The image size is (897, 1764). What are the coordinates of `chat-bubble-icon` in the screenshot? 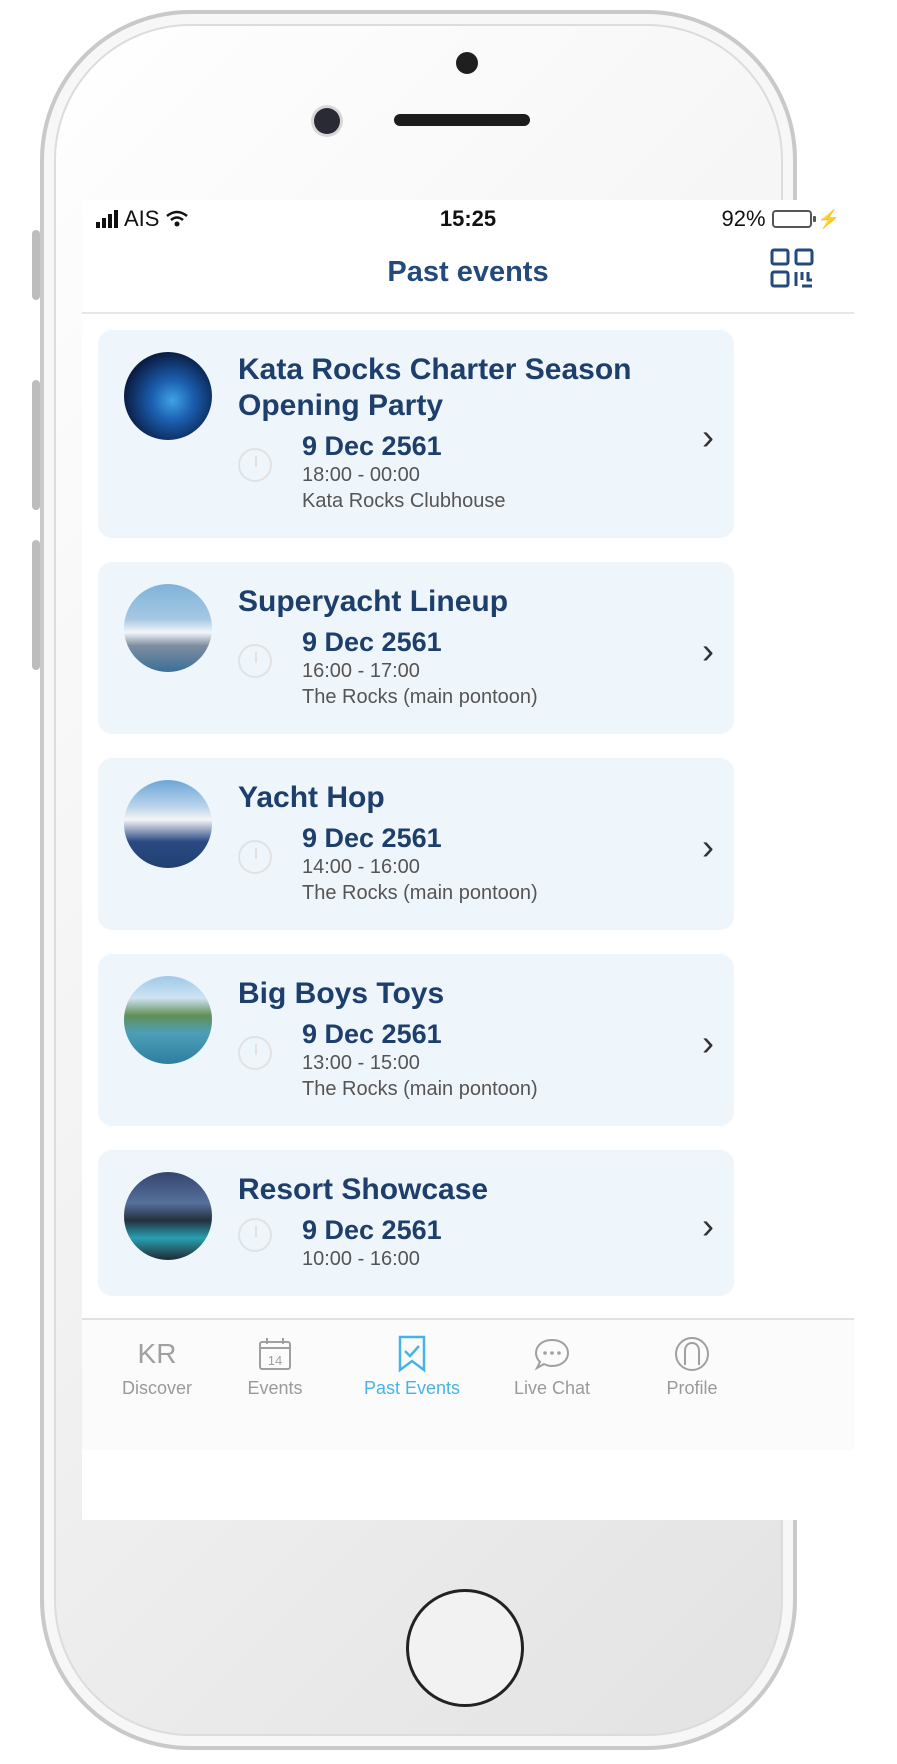 It's located at (552, 1354).